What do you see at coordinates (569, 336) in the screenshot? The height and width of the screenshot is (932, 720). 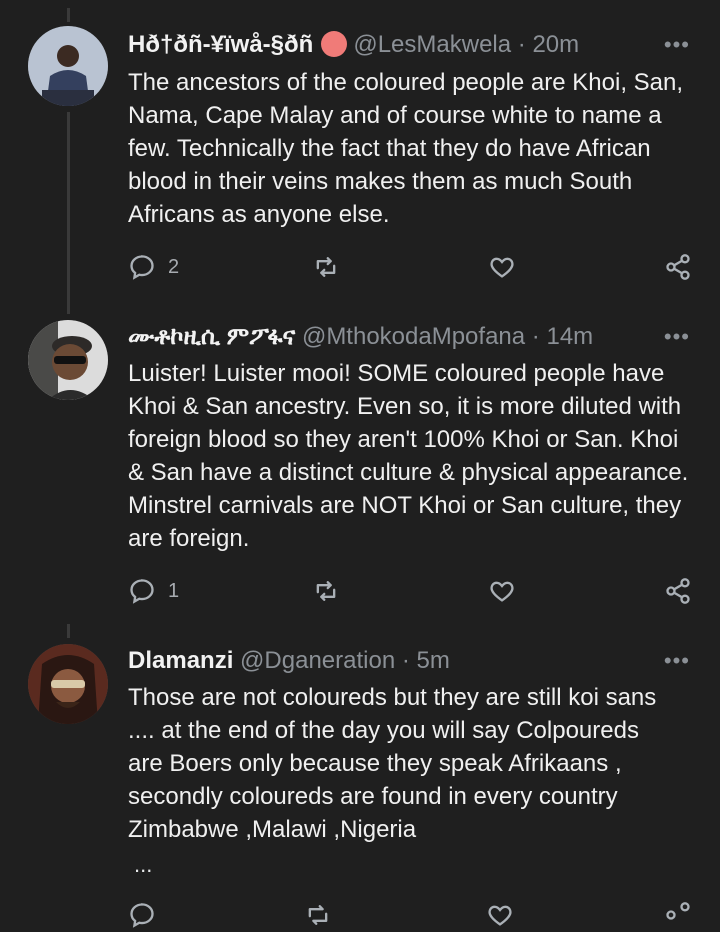 I see `timestamp: 14m` at bounding box center [569, 336].